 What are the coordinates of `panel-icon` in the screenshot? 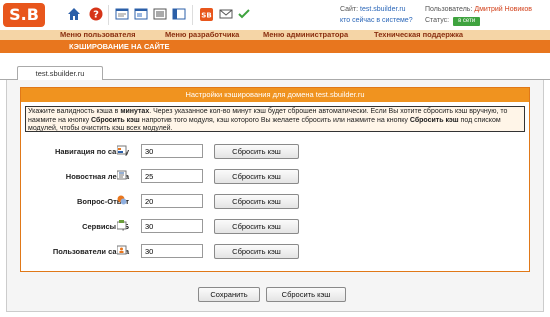 It's located at (179, 14).